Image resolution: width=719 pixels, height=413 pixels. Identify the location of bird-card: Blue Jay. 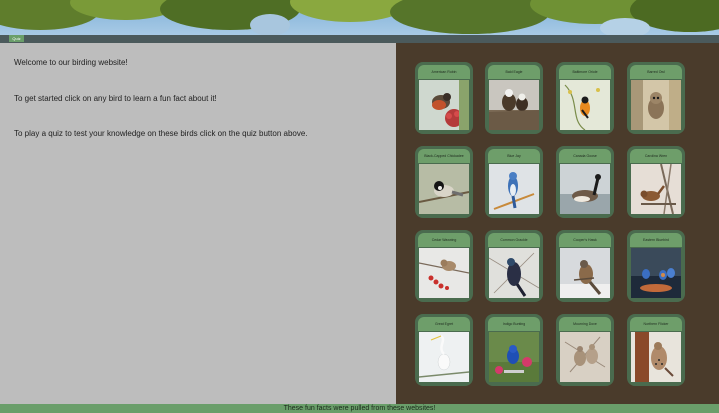
(514, 182).